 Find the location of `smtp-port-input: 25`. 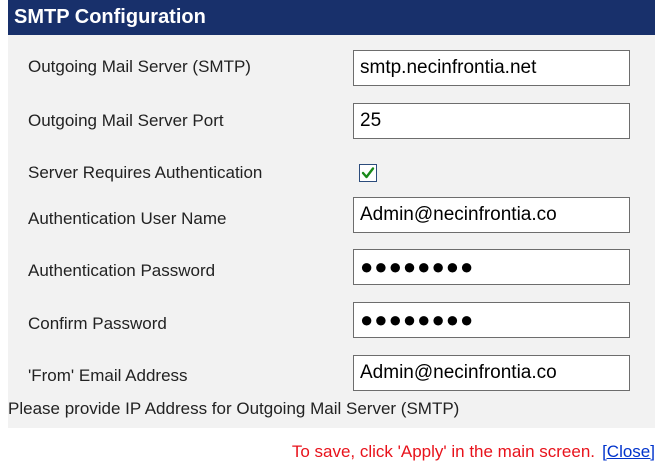

smtp-port-input: 25 is located at coordinates (491, 121).